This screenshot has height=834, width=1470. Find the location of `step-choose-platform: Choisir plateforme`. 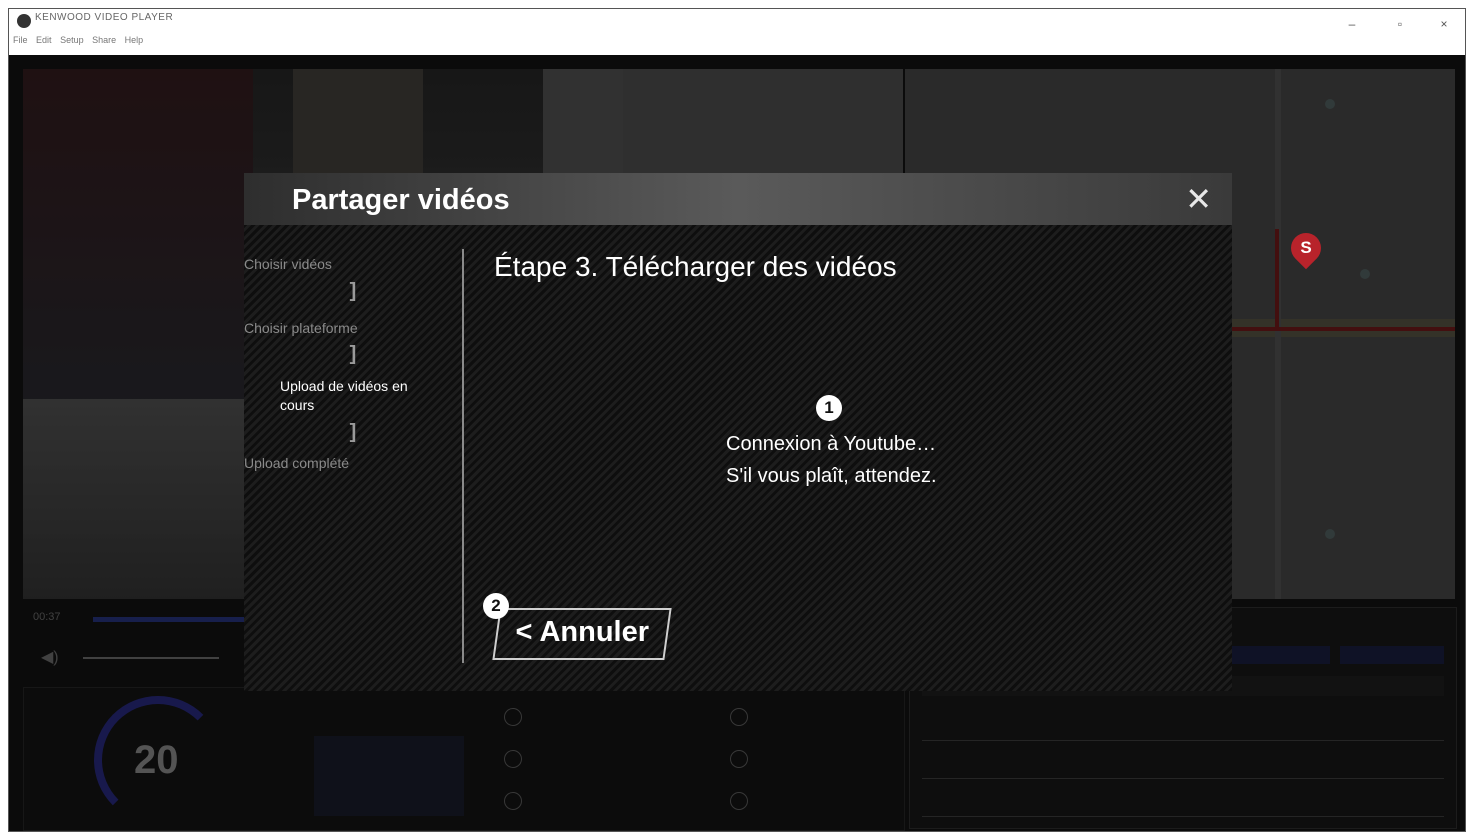

step-choose-platform: Choisir plateforme is located at coordinates (301, 328).